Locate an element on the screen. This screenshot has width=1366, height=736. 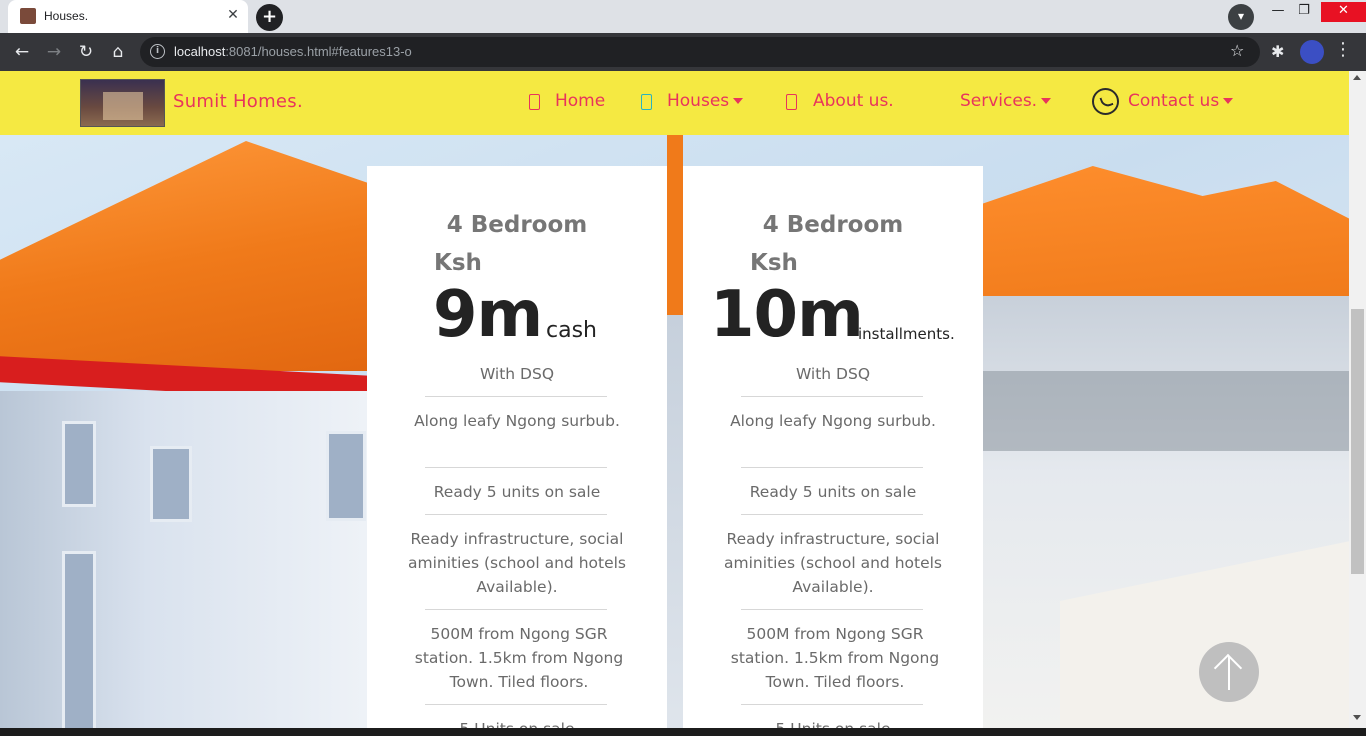
nav-services: Services. is located at coordinates (1006, 101).